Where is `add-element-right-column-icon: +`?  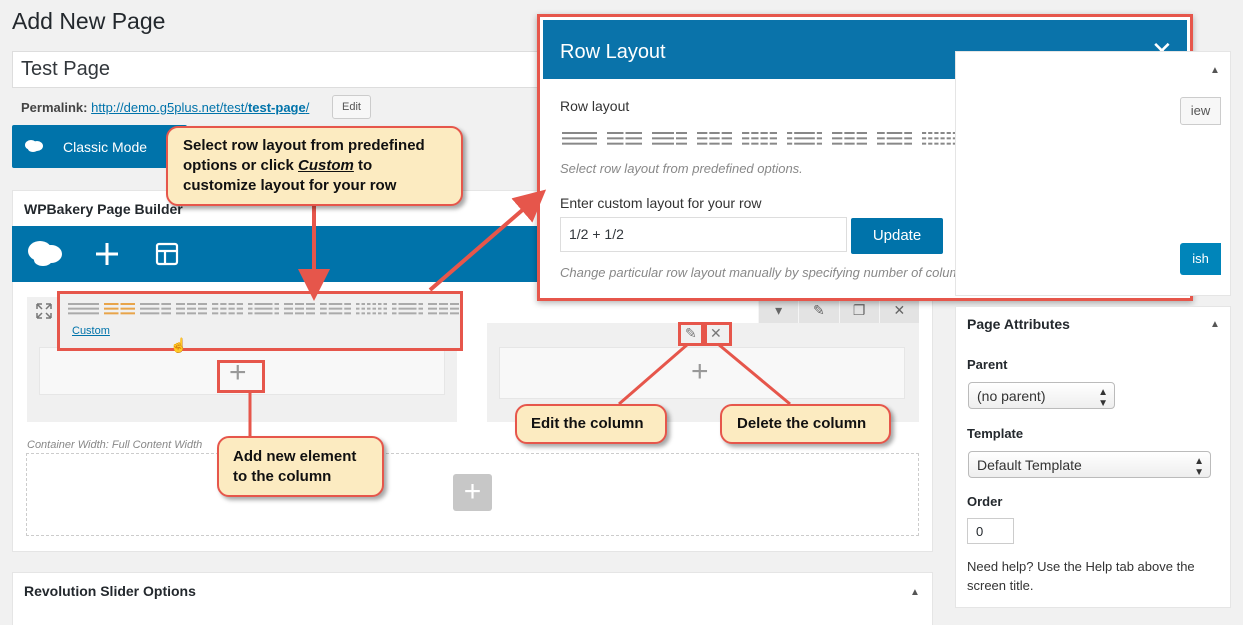
add-element-right-column-icon: + is located at coordinates (700, 372).